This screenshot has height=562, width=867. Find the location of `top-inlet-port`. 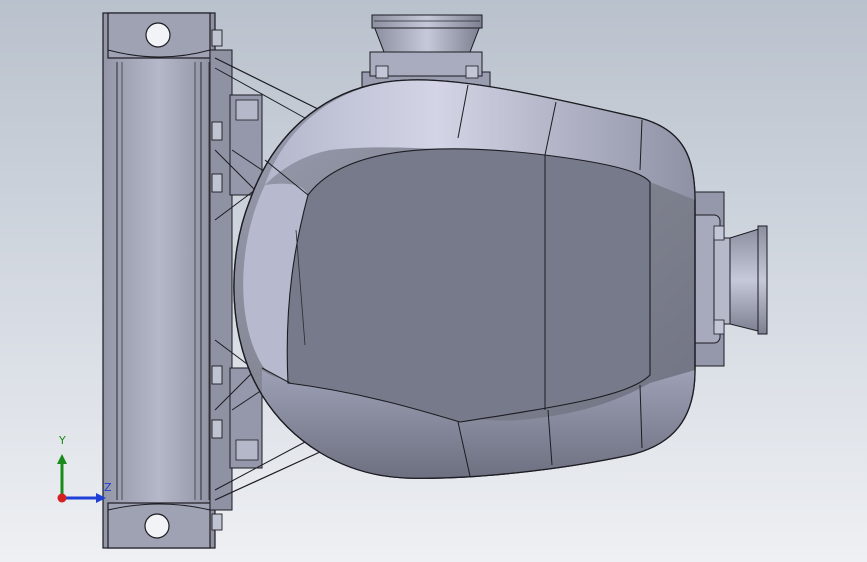

top-inlet-port is located at coordinates (426, 52).